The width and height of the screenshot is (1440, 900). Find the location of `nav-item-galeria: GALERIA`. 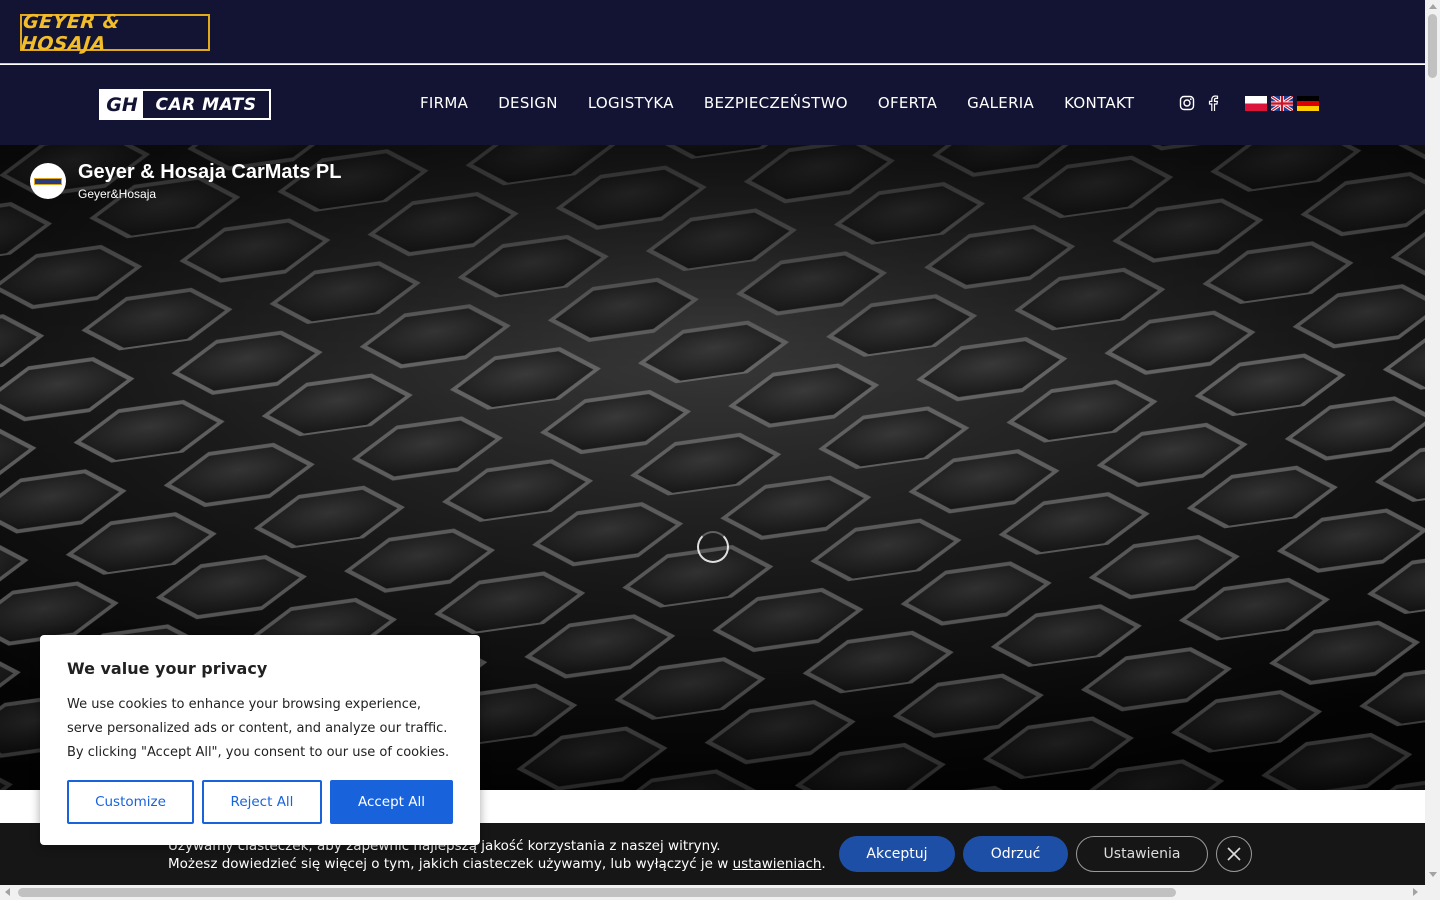

nav-item-galeria: GALERIA is located at coordinates (1000, 103).